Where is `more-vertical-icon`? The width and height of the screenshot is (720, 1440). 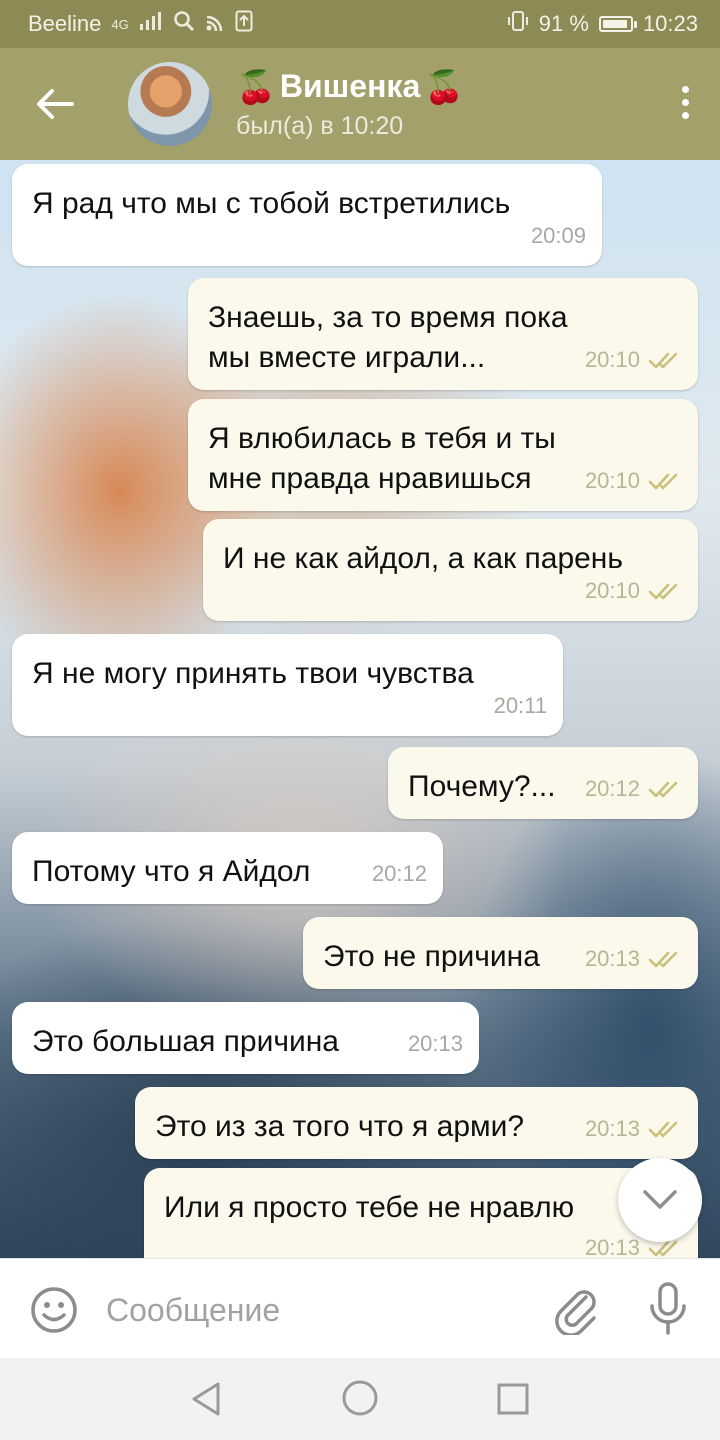 more-vertical-icon is located at coordinates (685, 89).